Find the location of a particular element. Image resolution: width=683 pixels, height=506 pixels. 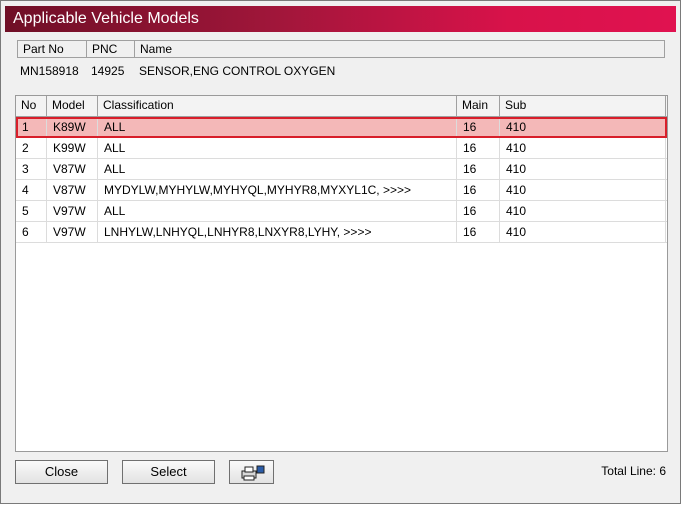

header-name: Name is located at coordinates (156, 49).